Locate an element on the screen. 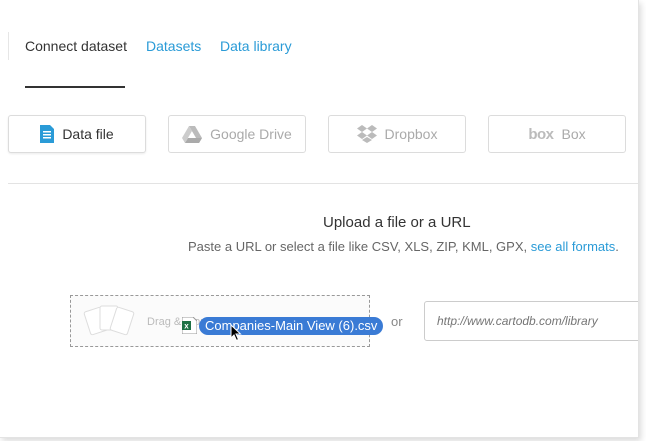 The image size is (646, 441). box-logo-icon: box is located at coordinates (541, 134).